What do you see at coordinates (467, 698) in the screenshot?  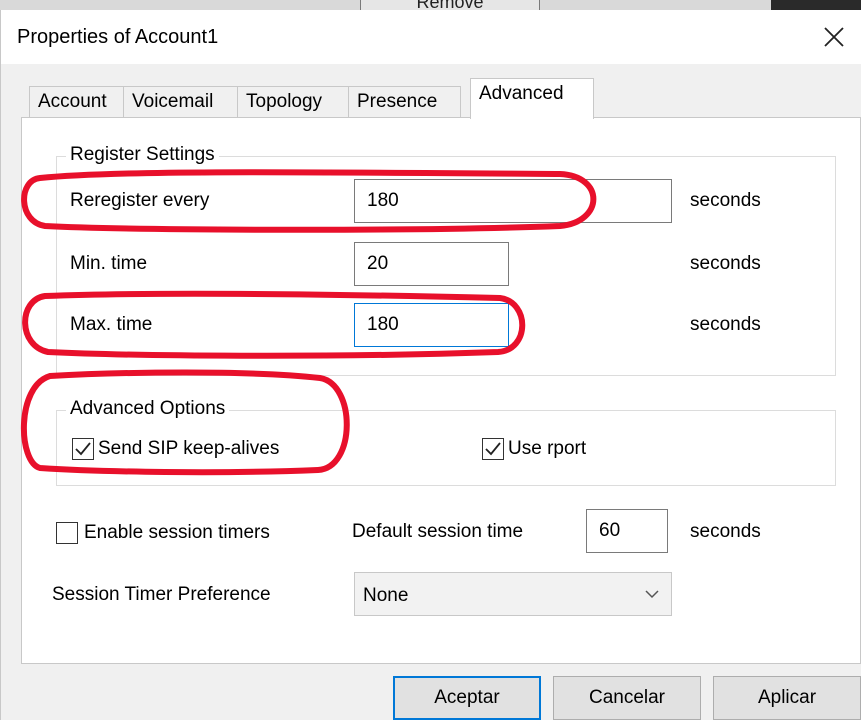 I see `ok-button: Aceptar` at bounding box center [467, 698].